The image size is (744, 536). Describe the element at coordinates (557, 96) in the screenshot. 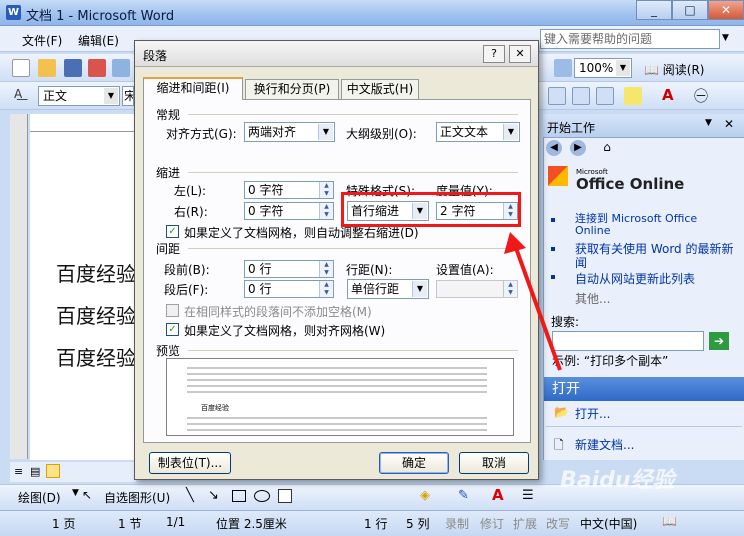

I see `numbering-icon` at that location.